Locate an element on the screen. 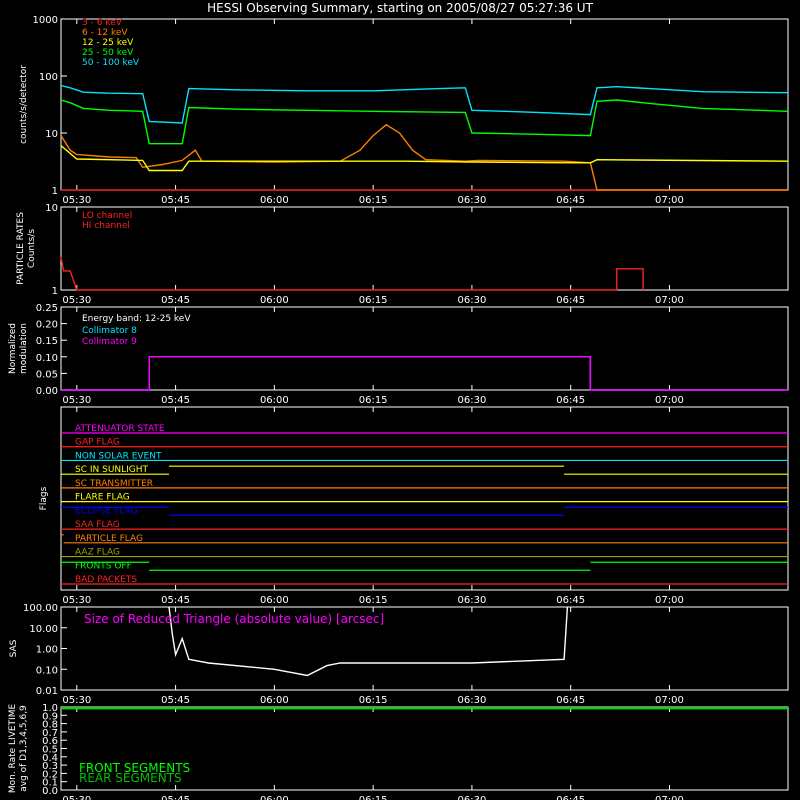 This screenshot has height=800, width=800. count-rates-ylabel: counts/s/detector is located at coordinates (24, 104).